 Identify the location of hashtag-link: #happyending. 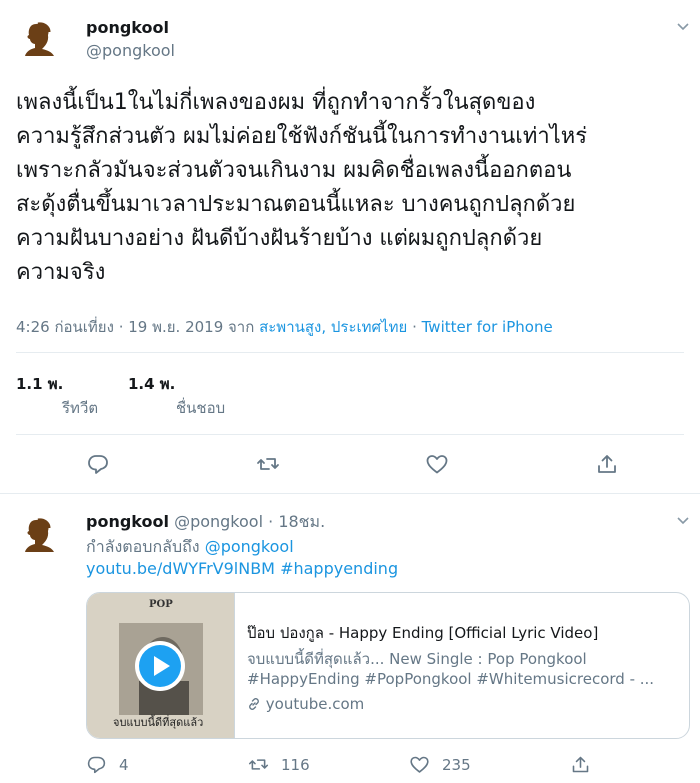
(339, 568).